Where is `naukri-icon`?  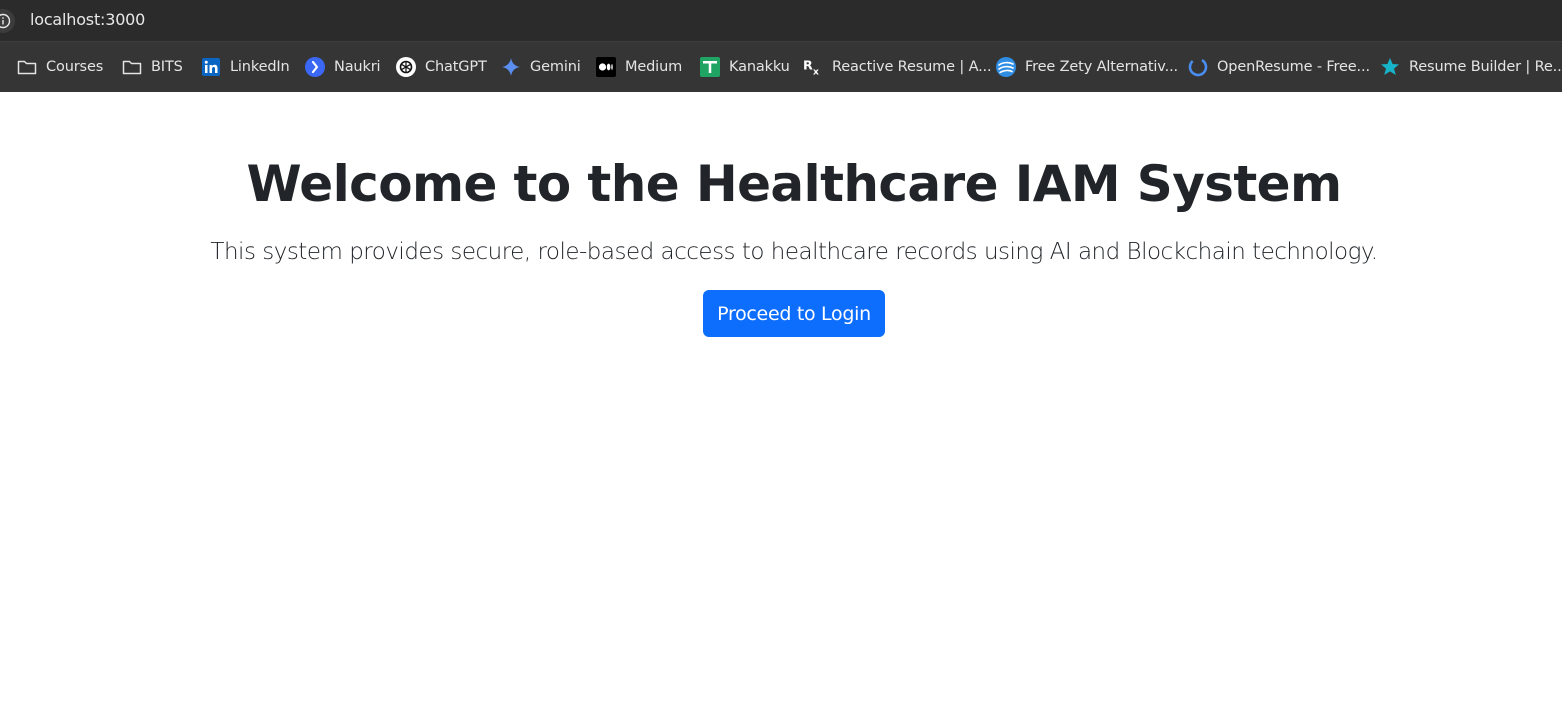 naukri-icon is located at coordinates (315, 67).